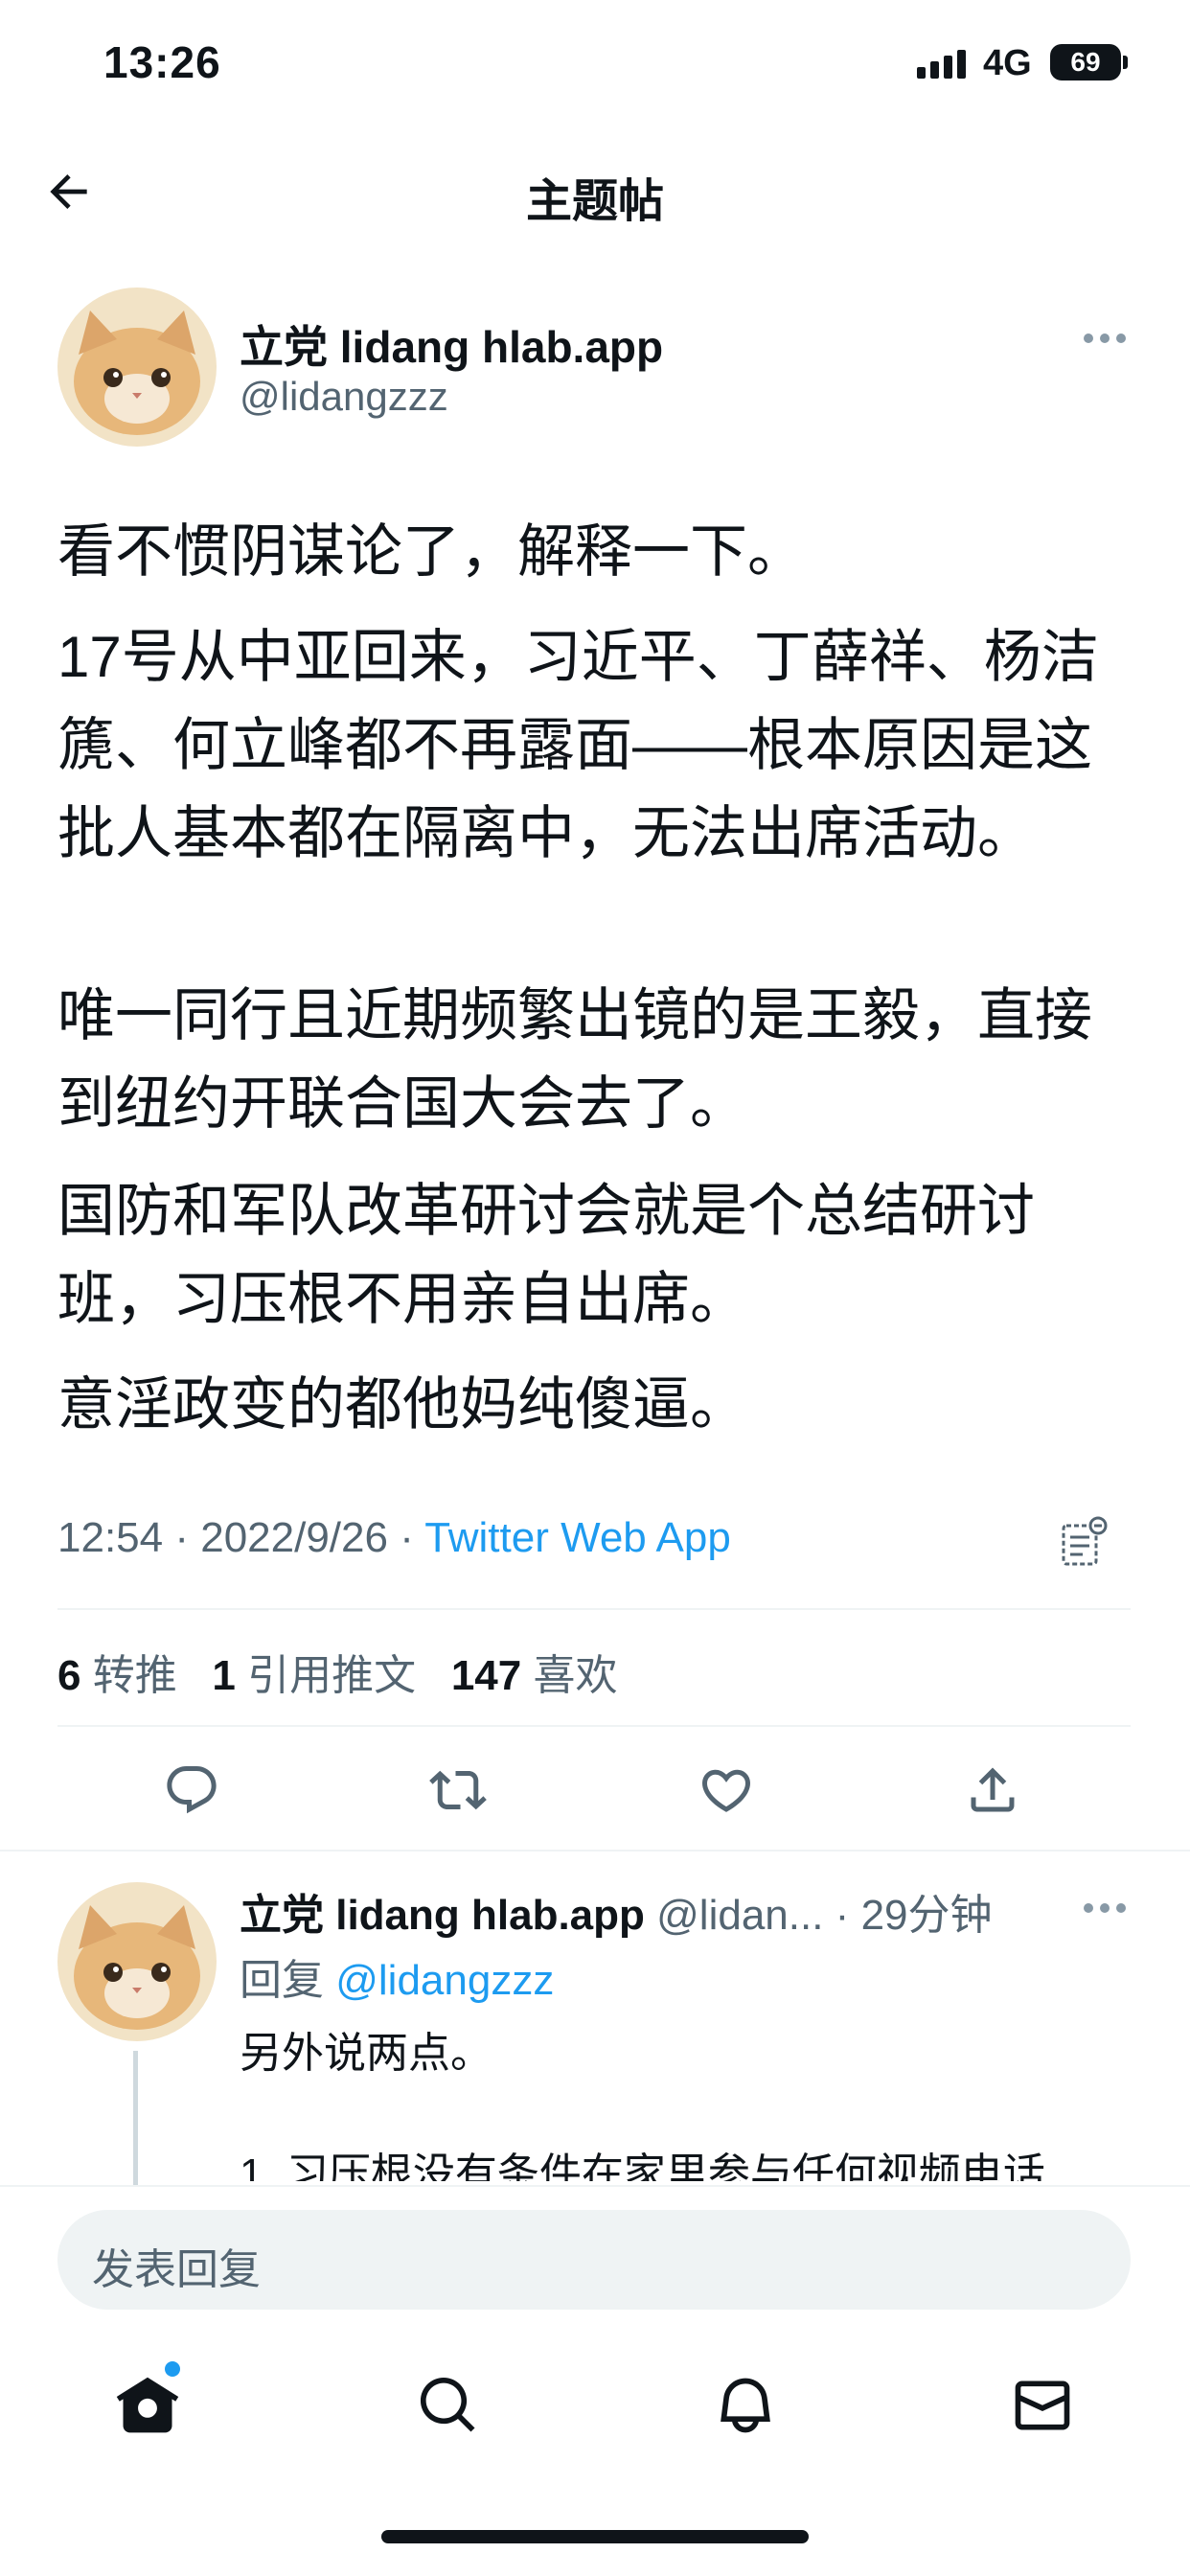 Image resolution: width=1190 pixels, height=2576 pixels. I want to click on share-icon, so click(992, 1790).